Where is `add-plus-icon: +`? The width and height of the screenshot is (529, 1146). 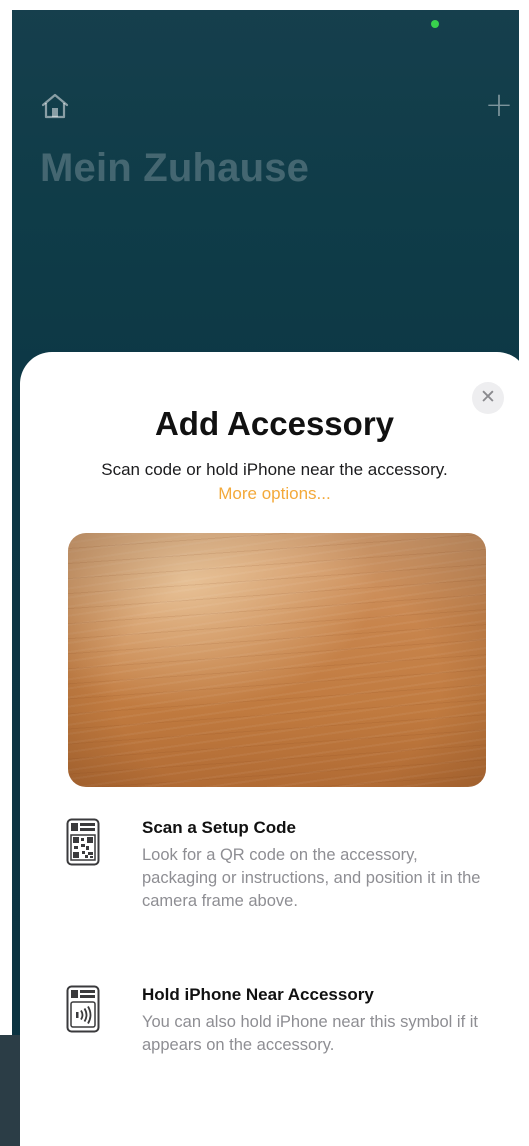
add-plus-icon: + is located at coordinates (499, 105).